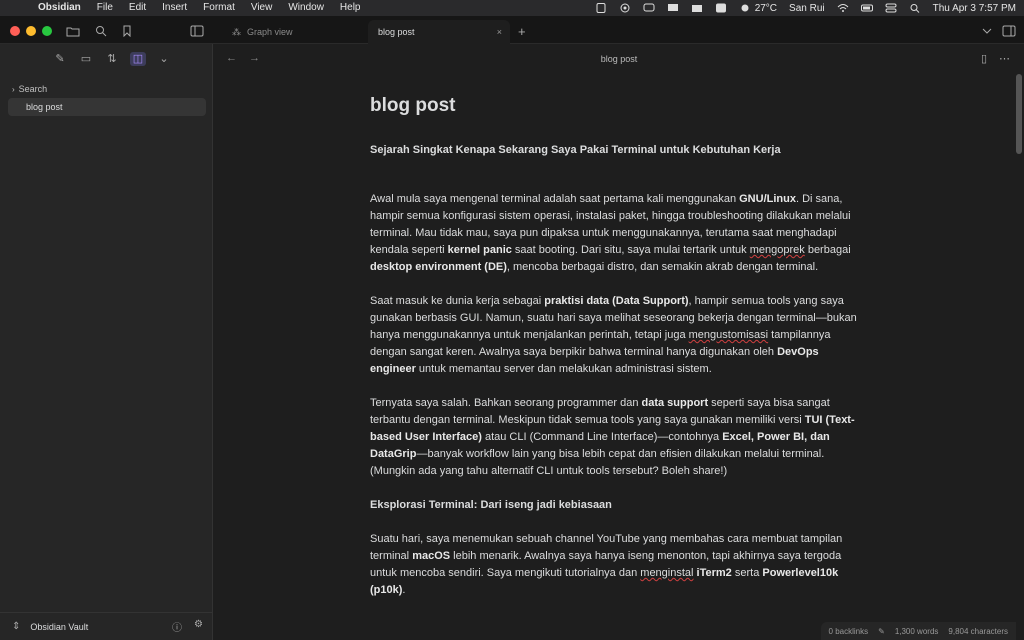  I want to click on file-label: blog post, so click(44, 107).